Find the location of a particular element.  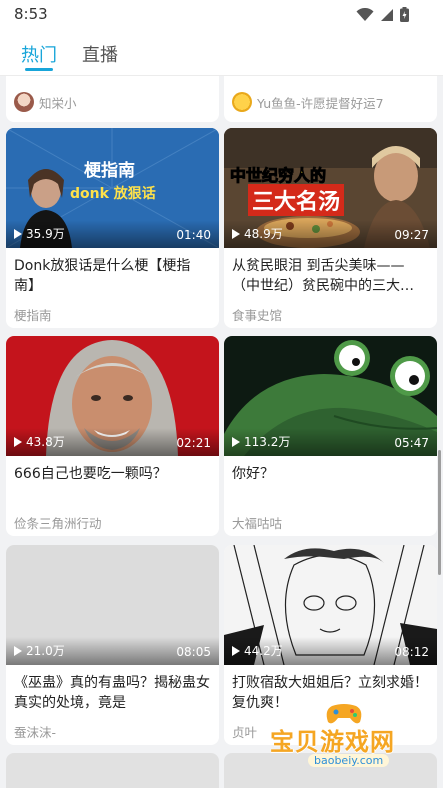

card-author: Yu鱼鱼-许愿提督好运7 is located at coordinates (320, 103).